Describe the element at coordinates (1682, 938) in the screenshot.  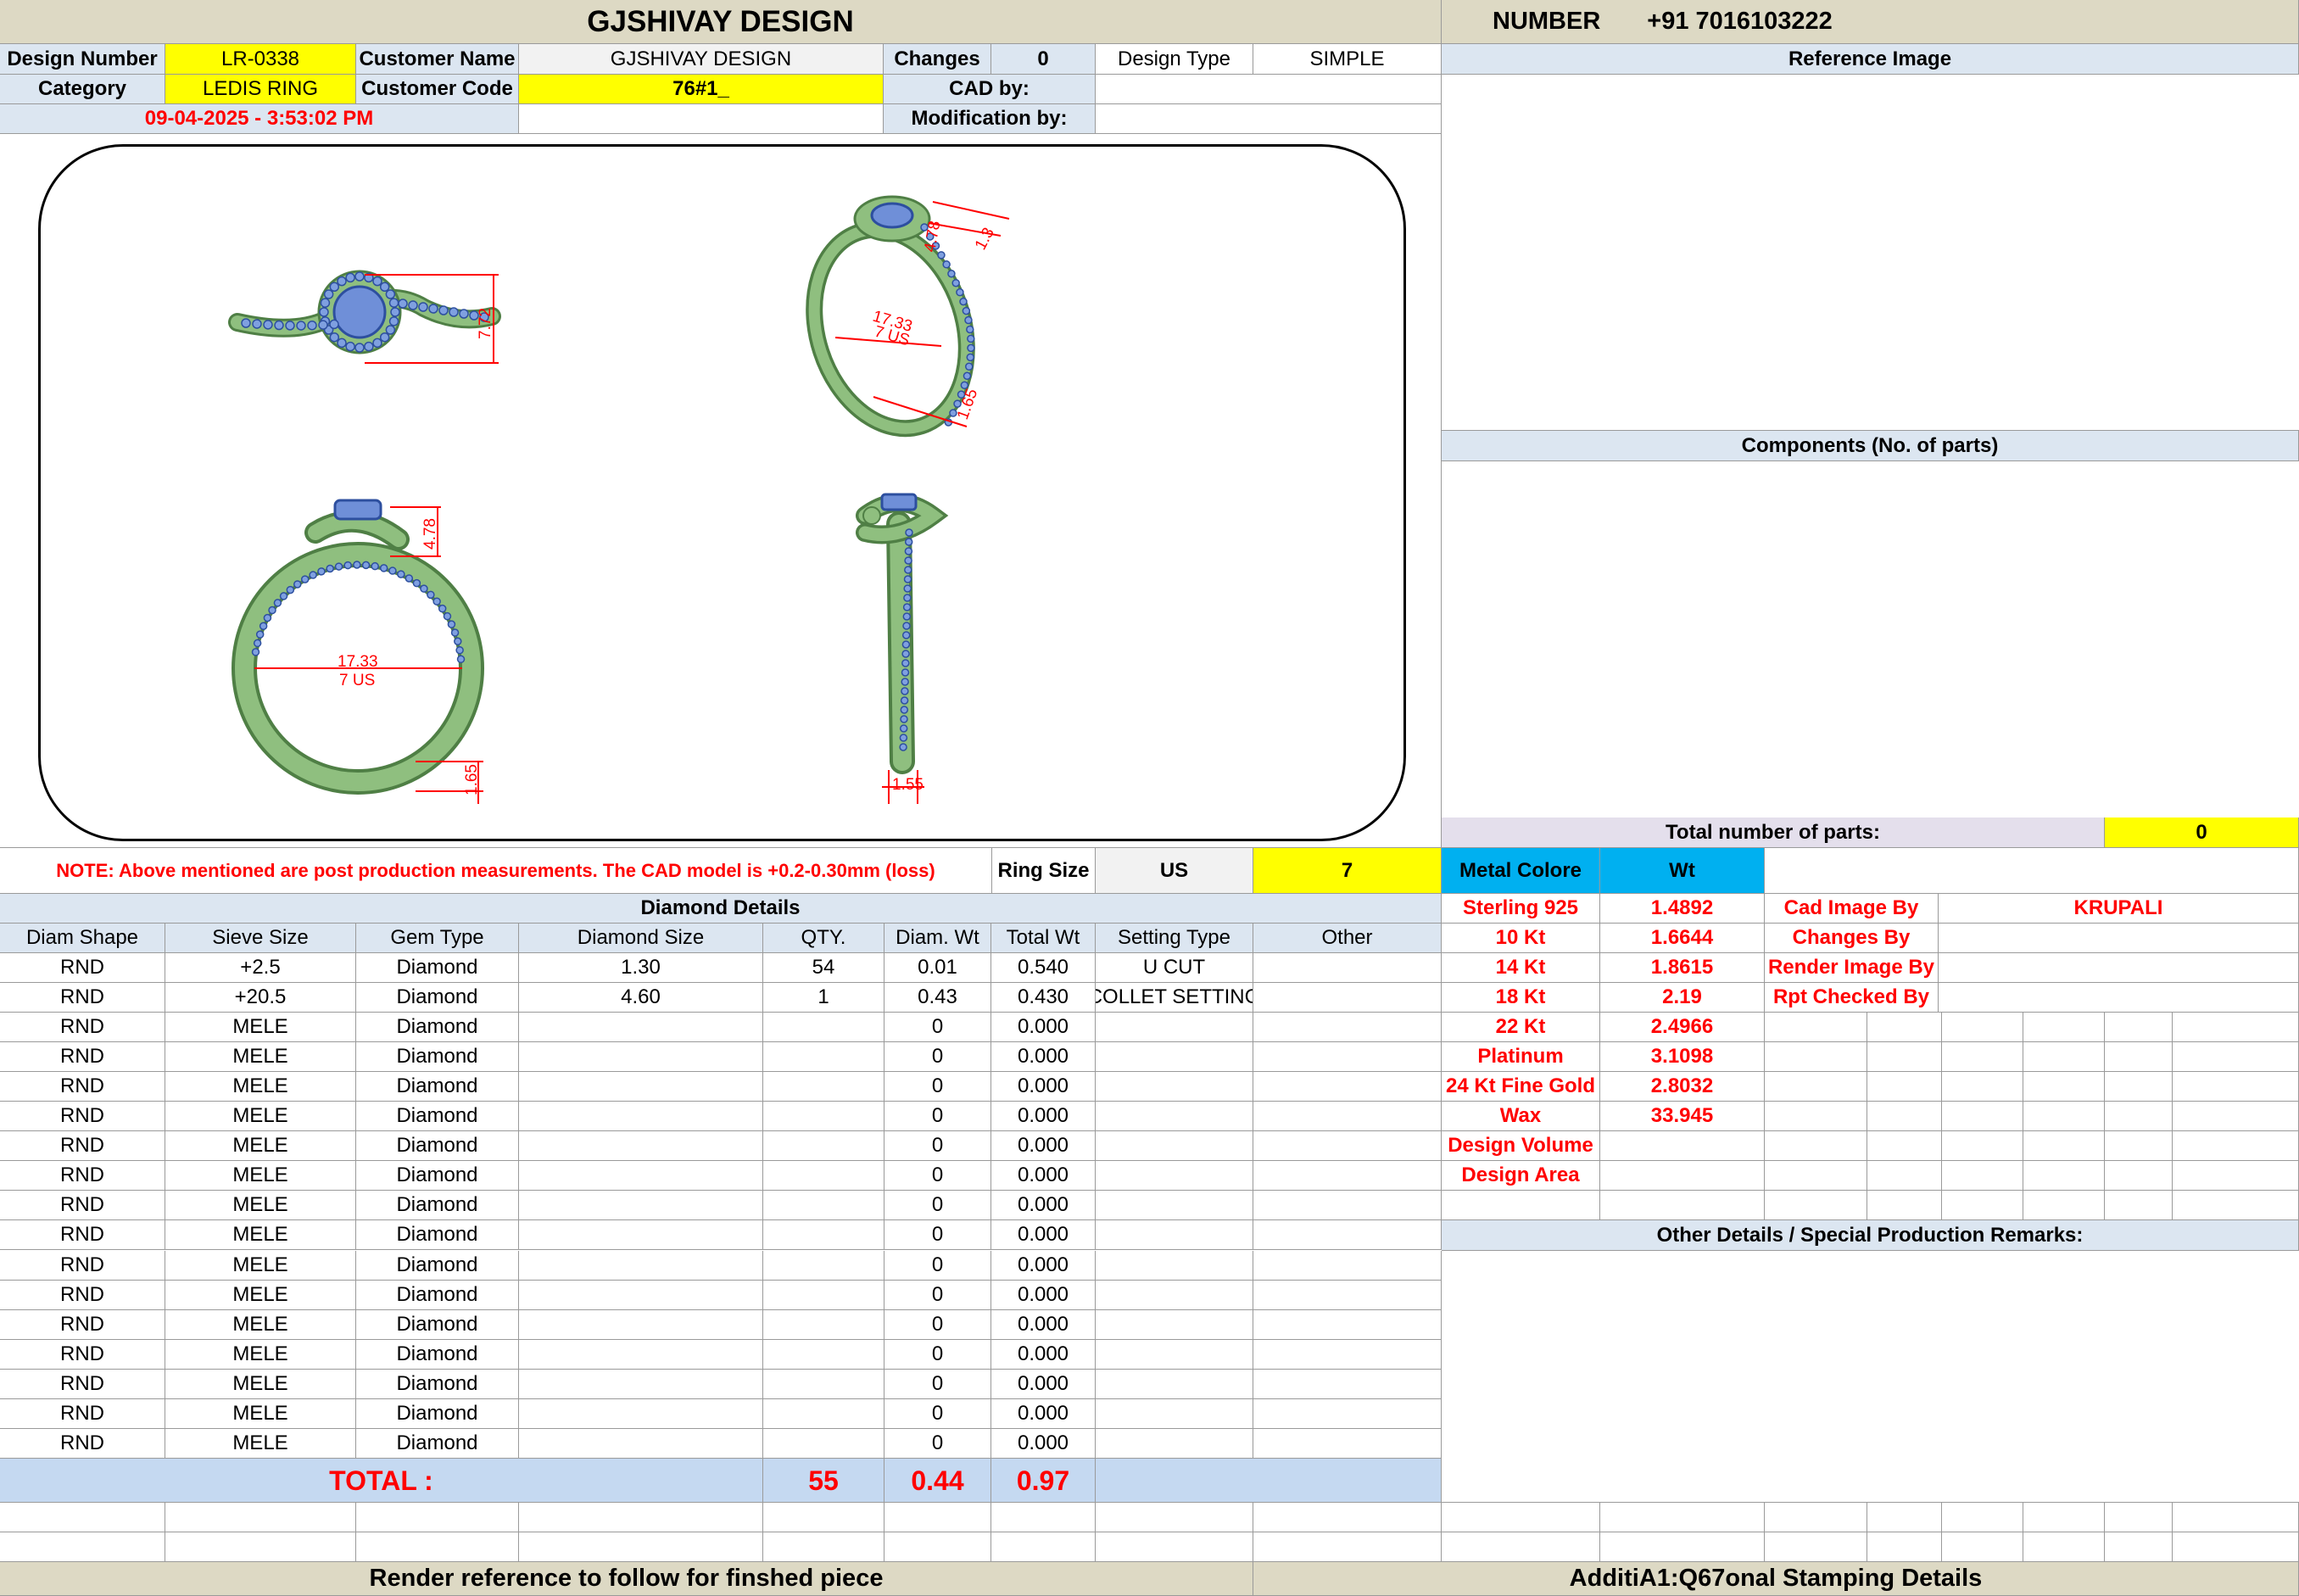
I see `metal-weight: 1.6644` at that location.